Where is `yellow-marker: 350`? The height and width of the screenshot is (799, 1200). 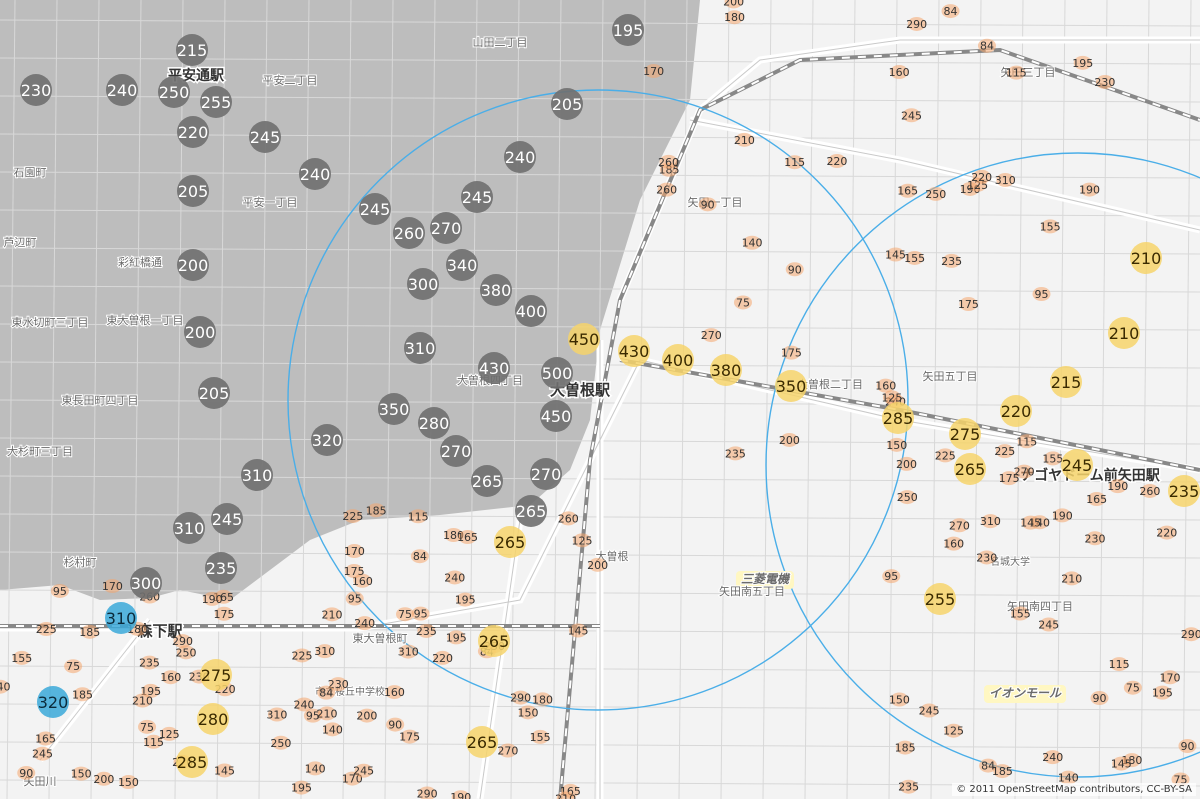
yellow-marker: 350 is located at coordinates (791, 386).